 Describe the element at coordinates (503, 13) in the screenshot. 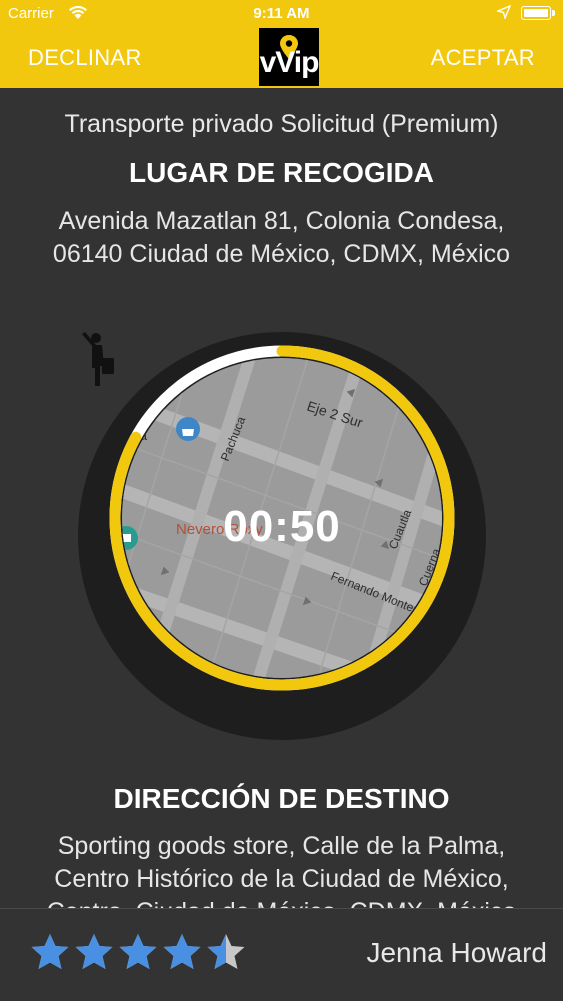

I see `location-arrow-icon` at that location.